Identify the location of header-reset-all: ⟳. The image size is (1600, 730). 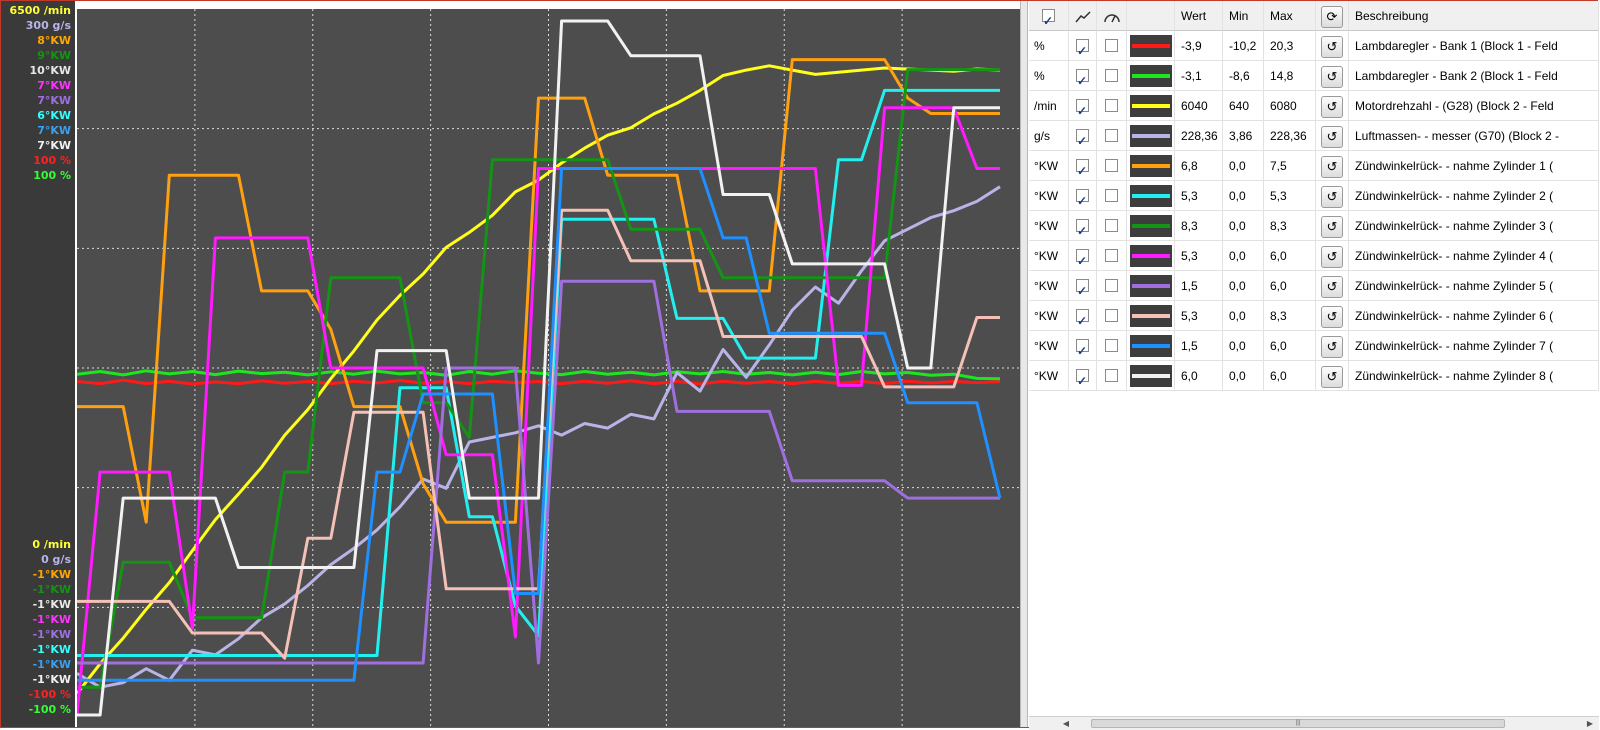
(1332, 16).